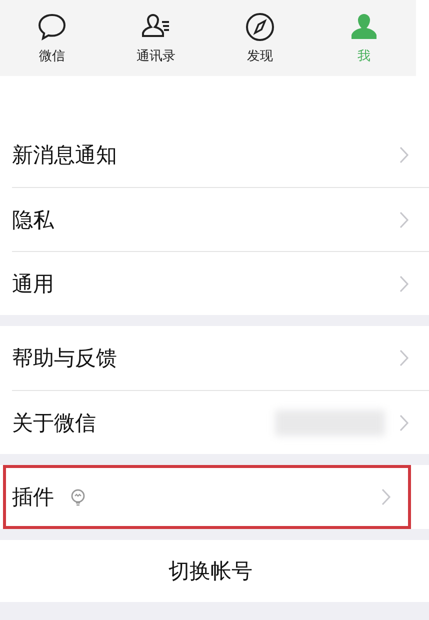  Describe the element at coordinates (33, 220) in the screenshot. I see `item-label: 隐私` at that location.